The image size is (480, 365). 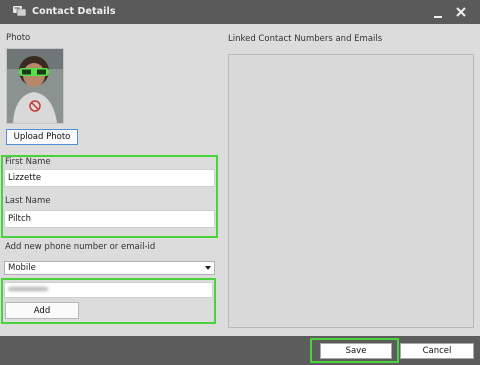 What do you see at coordinates (109, 178) in the screenshot?
I see `first-name-field: Lizzette` at bounding box center [109, 178].